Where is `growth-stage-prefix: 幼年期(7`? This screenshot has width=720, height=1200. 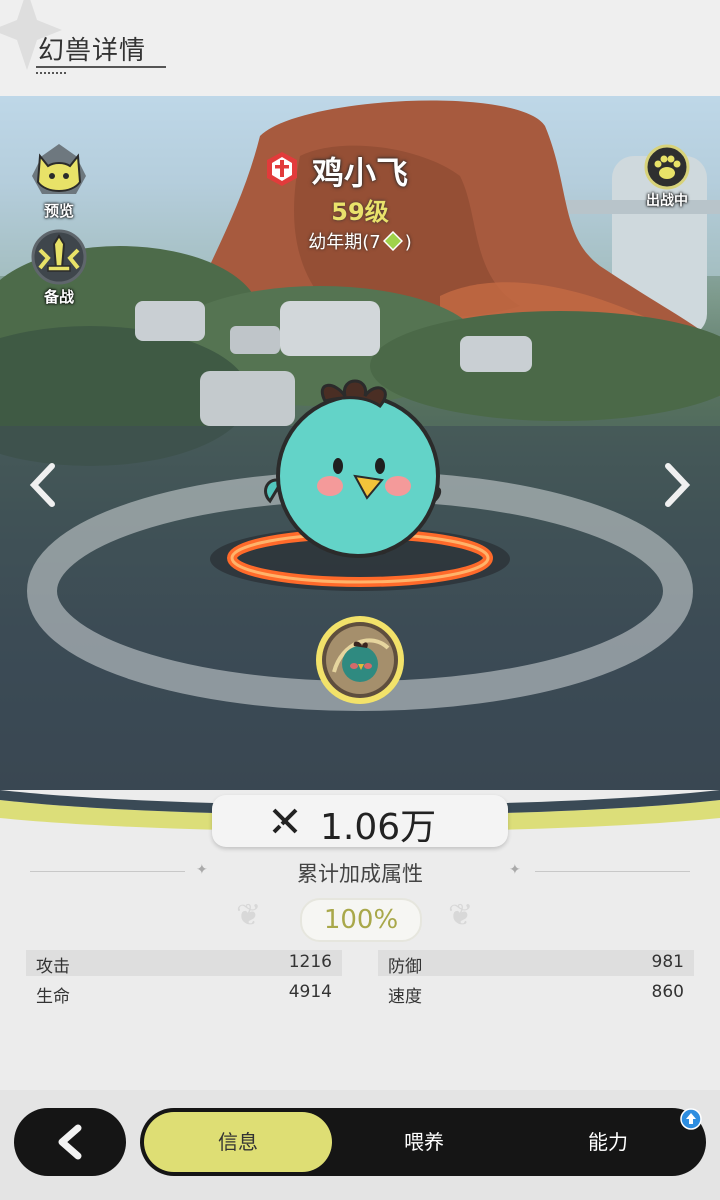 growth-stage-prefix: 幼年期(7 is located at coordinates (344, 242).